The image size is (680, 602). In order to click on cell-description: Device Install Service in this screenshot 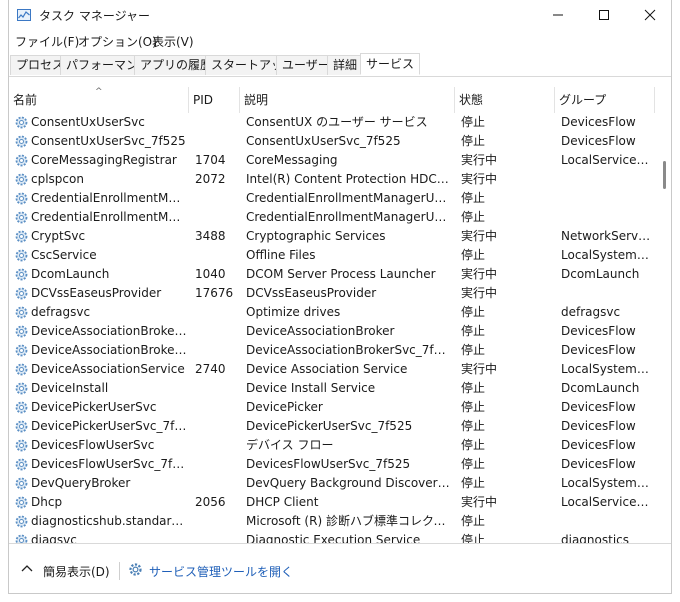, I will do `click(311, 388)`.